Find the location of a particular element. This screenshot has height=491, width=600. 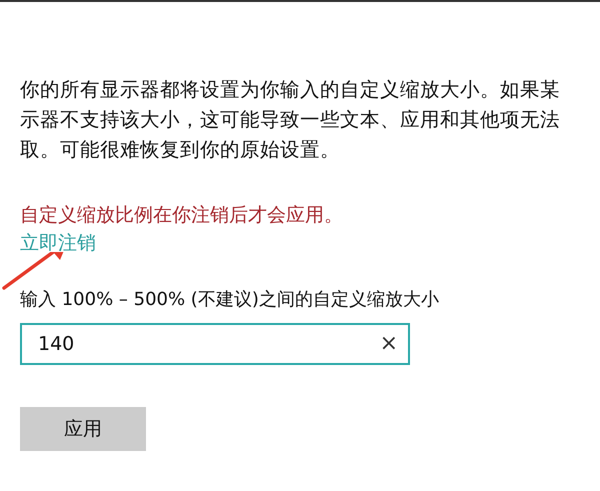

description-line: 示器不支持该大小，这可能导致一些文本、应用和其他项无法 is located at coordinates (290, 120).